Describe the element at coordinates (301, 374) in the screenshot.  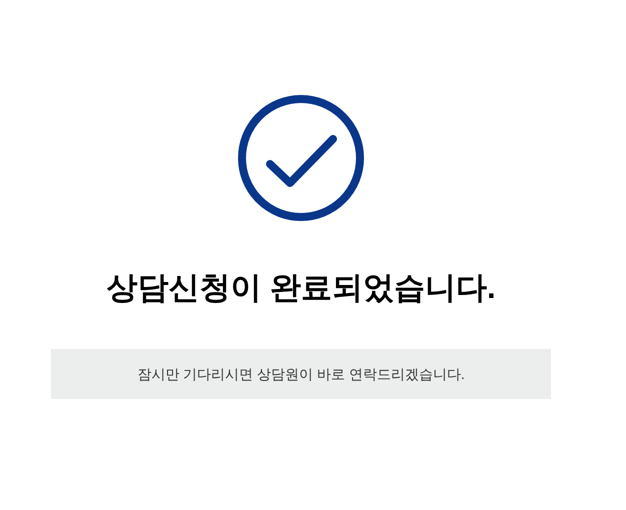
I see `message-text: 잠시만 기다리시면 상담원이 바로 연락드리겠습니다.` at that location.